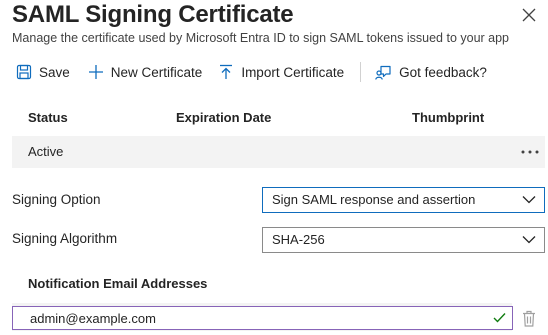 The width and height of the screenshot is (548, 335). What do you see at coordinates (56, 199) in the screenshot?
I see `signing-option-label: Signing Option` at bounding box center [56, 199].